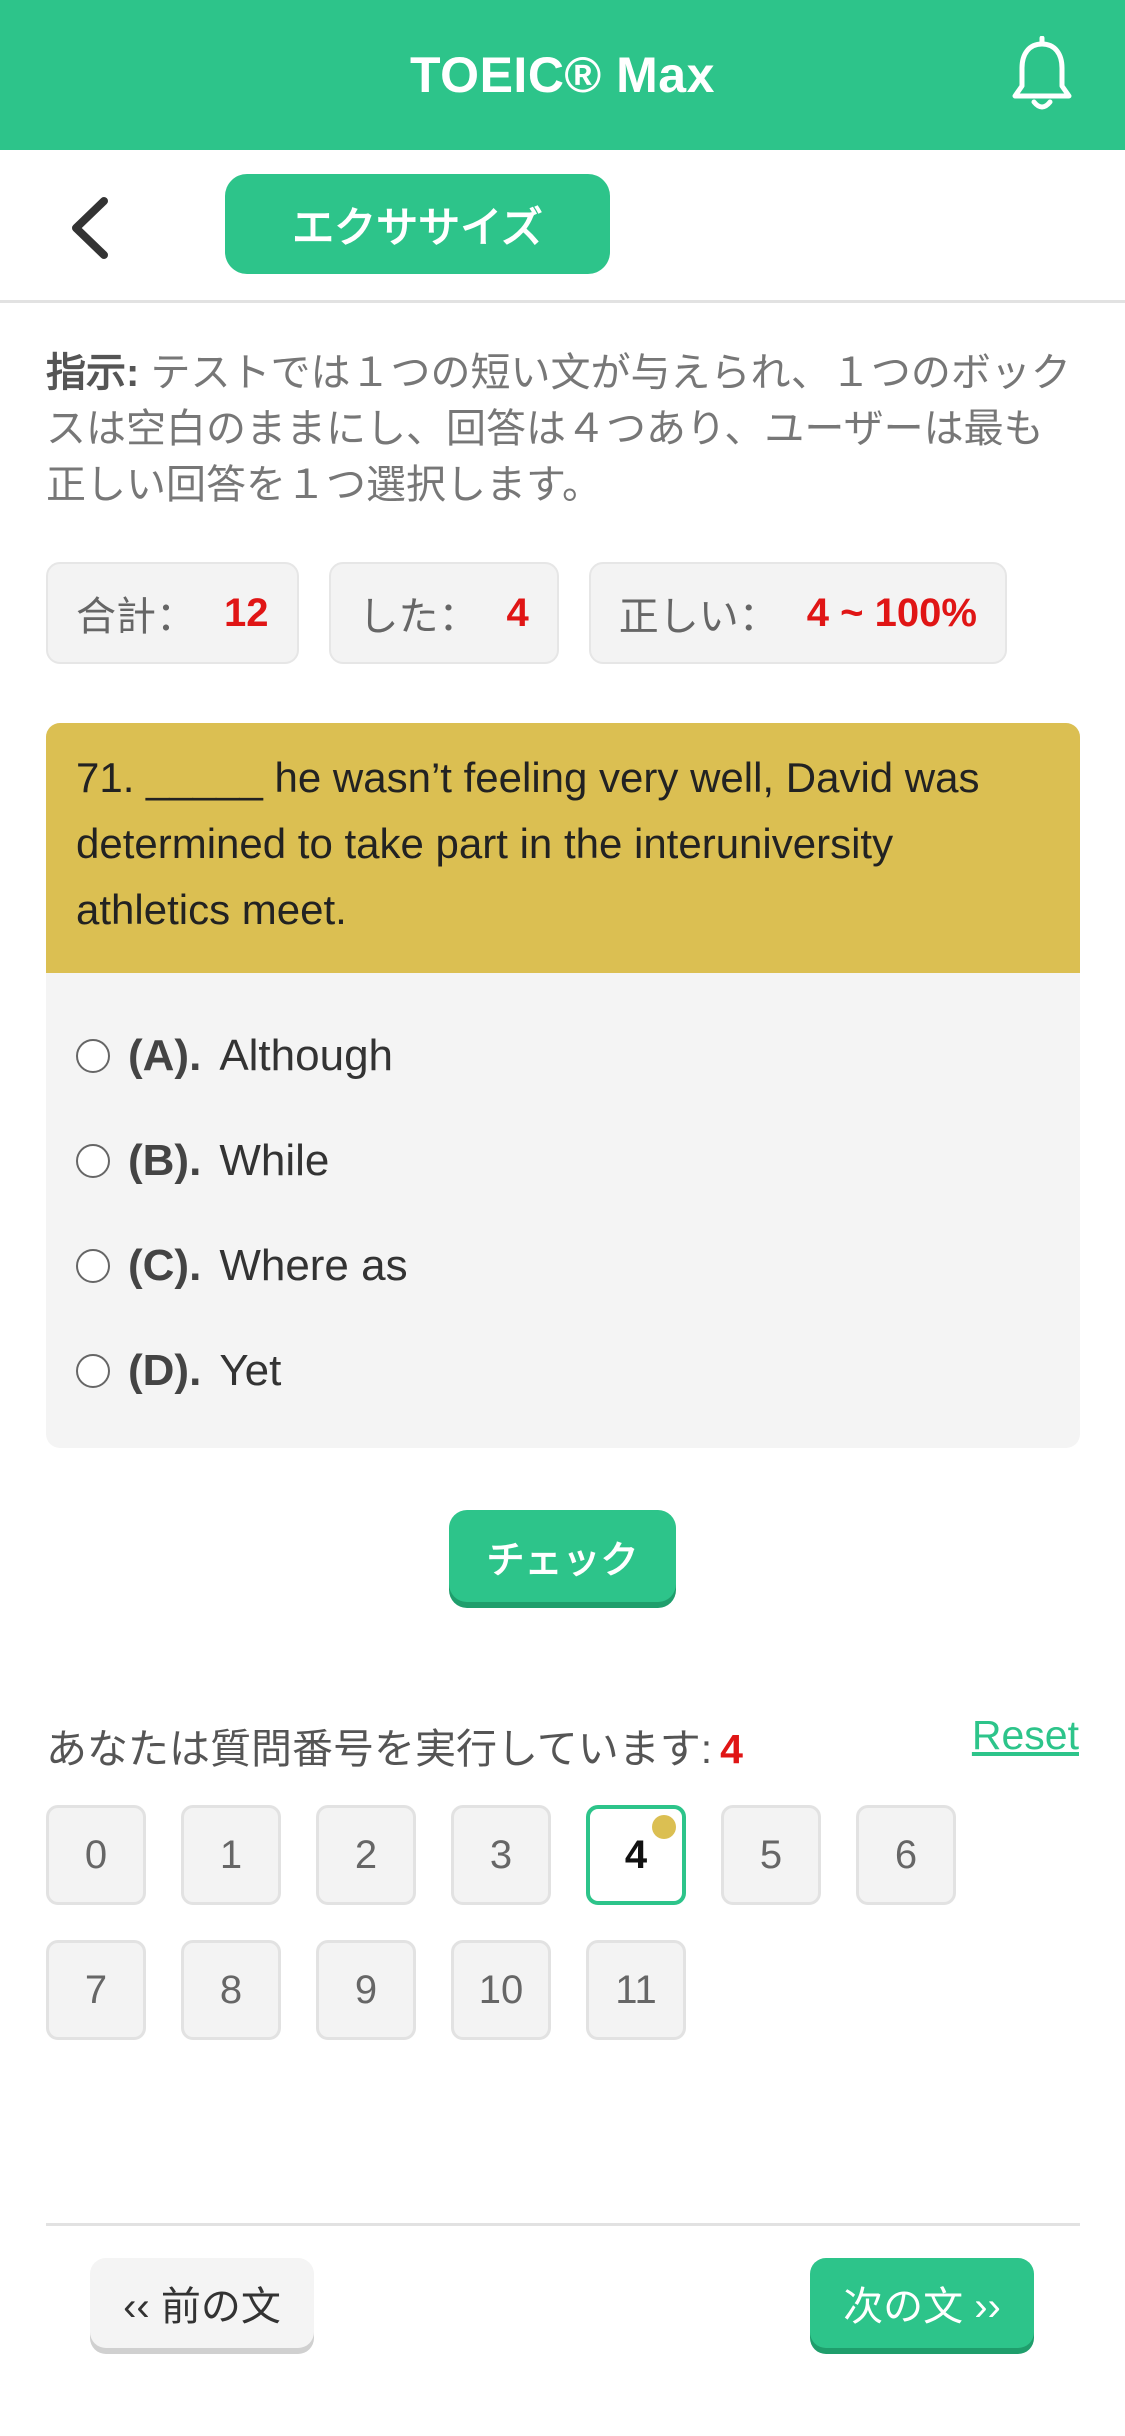  I want to click on stat-total: 合計： 12, so click(172, 613).